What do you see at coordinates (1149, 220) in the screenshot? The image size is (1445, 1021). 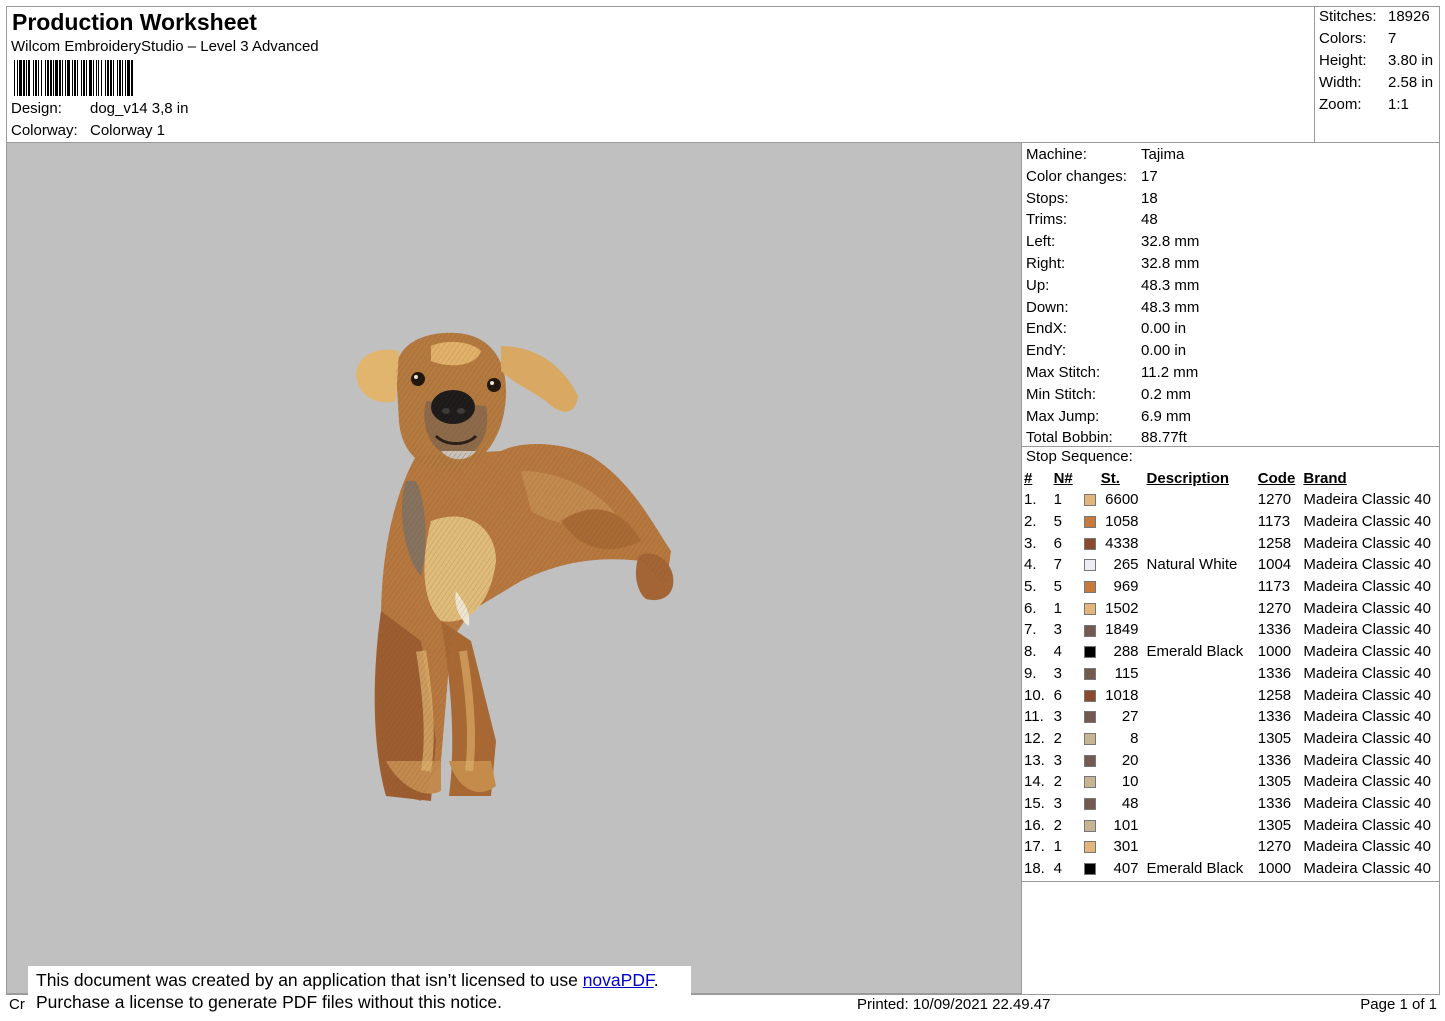 I see `detail-value: 48` at bounding box center [1149, 220].